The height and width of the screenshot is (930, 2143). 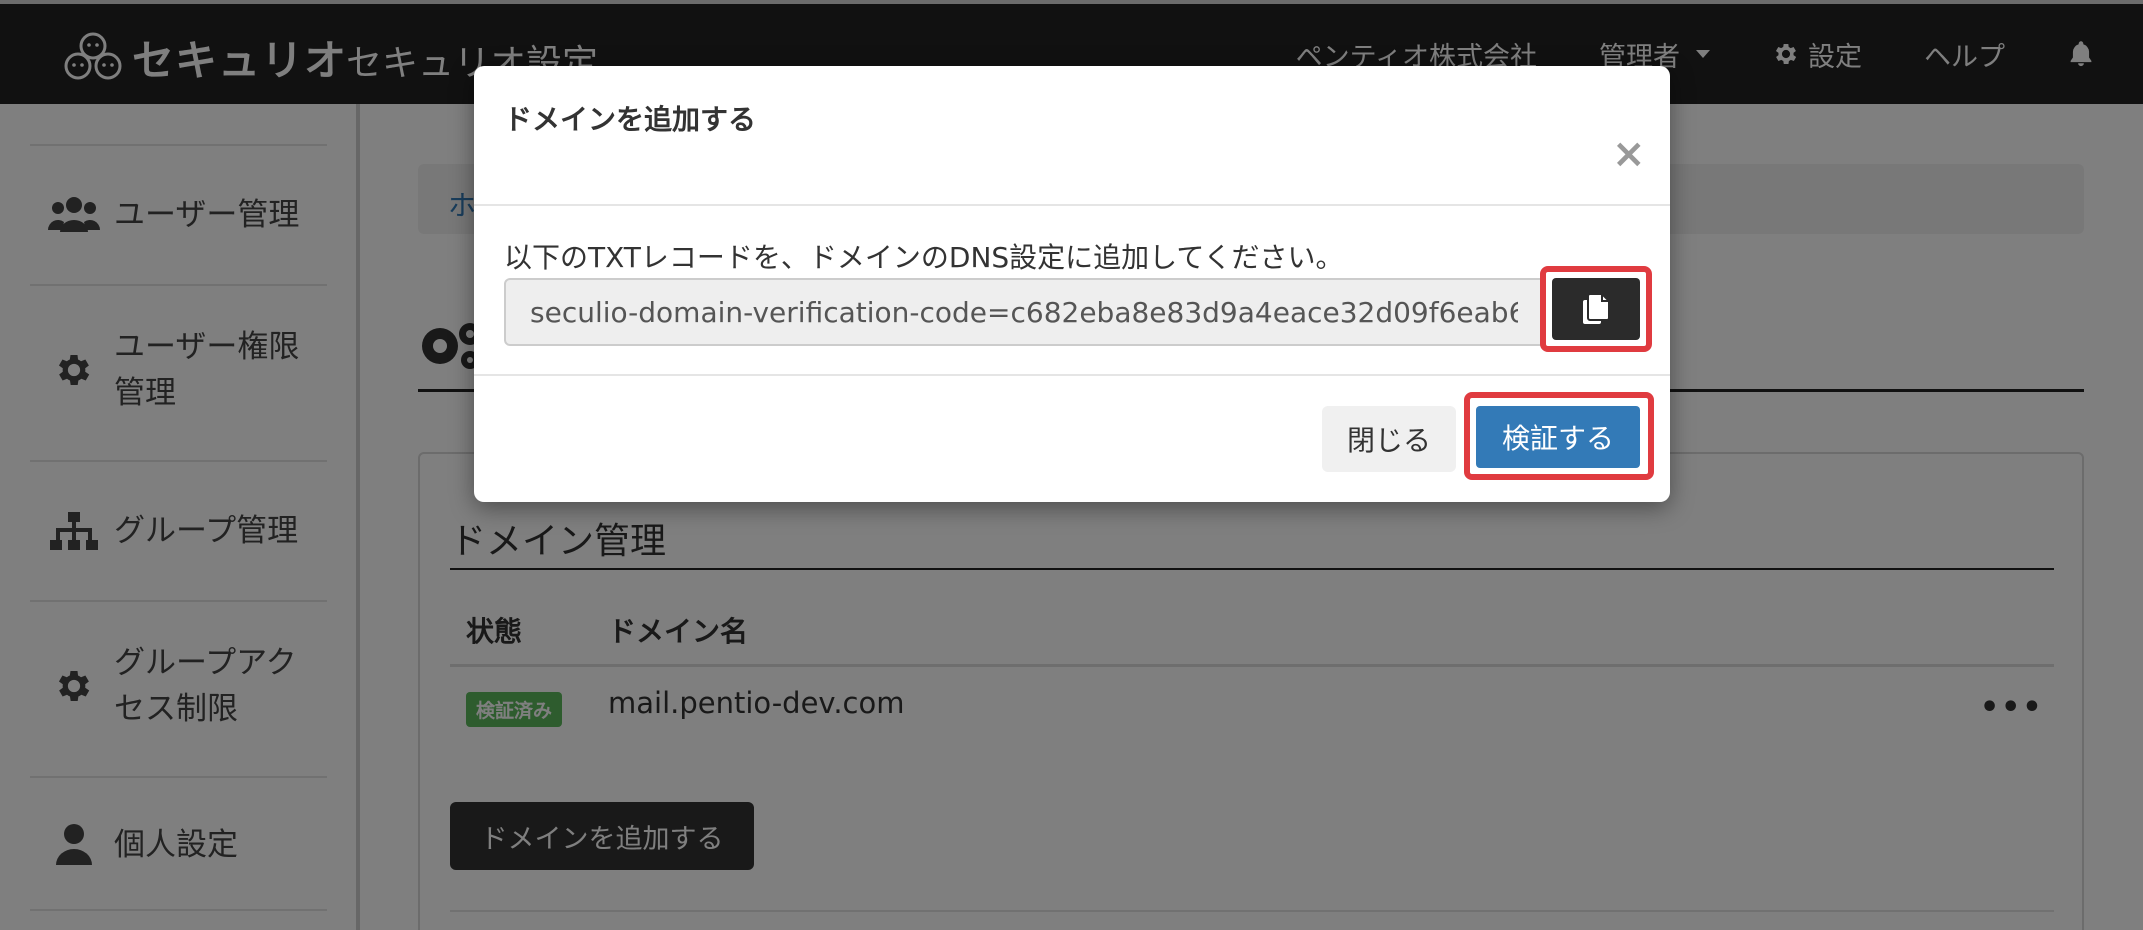 What do you see at coordinates (1072, 205) in the screenshot?
I see `modal-header-divider` at bounding box center [1072, 205].